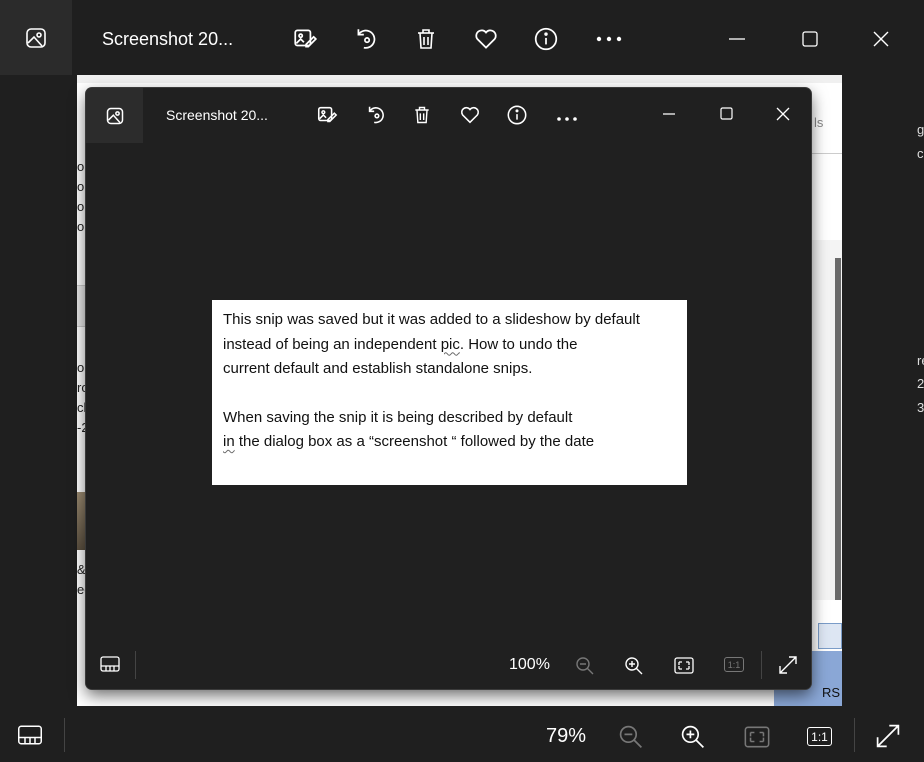  I want to click on inner-zoom-level: 100%, so click(529, 664).